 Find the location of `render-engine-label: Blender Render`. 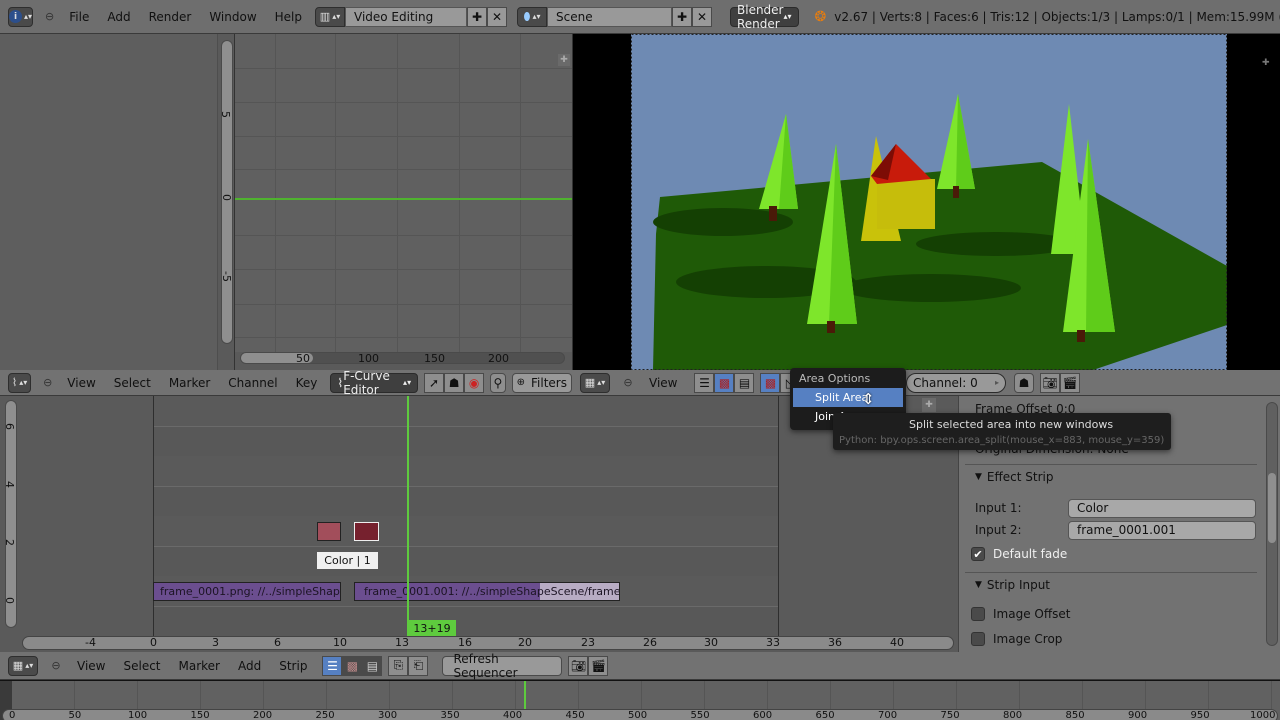

render-engine-label: Blender Render is located at coordinates (760, 16).